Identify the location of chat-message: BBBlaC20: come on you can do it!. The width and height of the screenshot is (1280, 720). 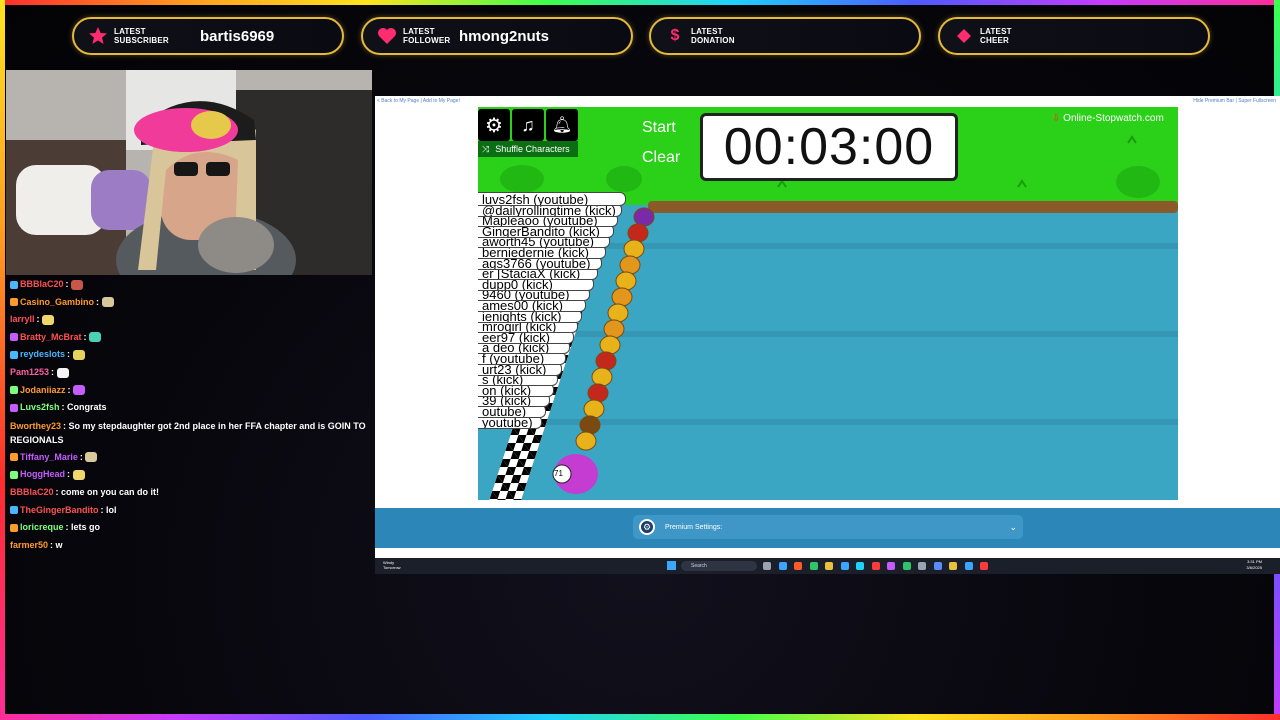
(189, 493).